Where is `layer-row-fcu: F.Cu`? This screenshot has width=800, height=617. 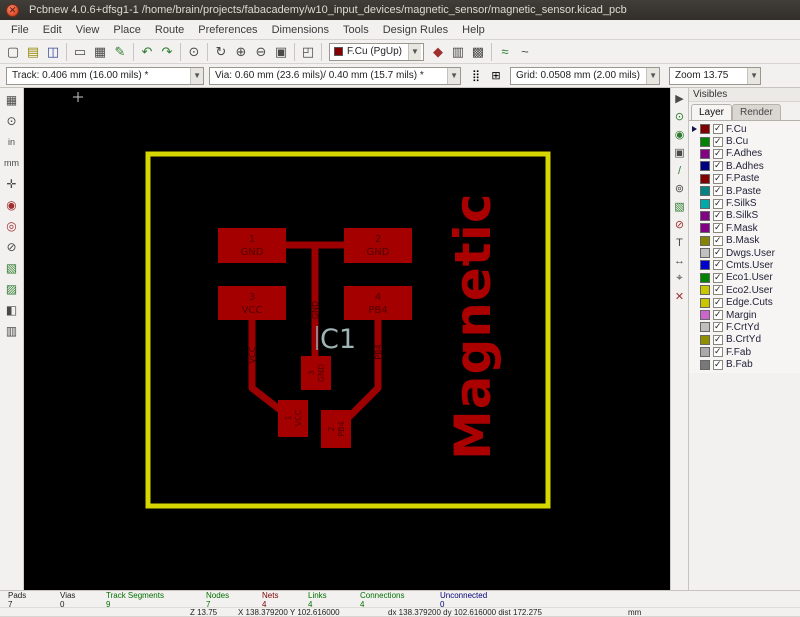 layer-row-fcu: F.Cu is located at coordinates (745, 129).